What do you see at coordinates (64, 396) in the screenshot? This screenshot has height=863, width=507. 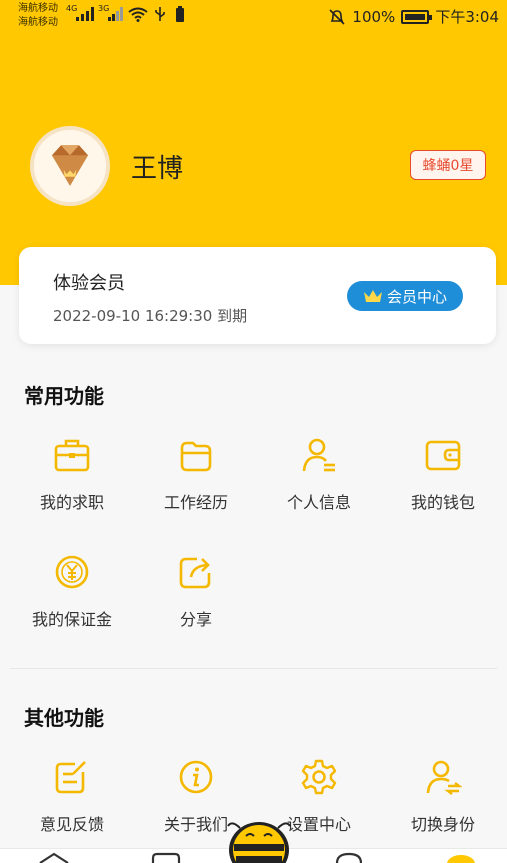 I see `common-functions-title: 常用功能` at bounding box center [64, 396].